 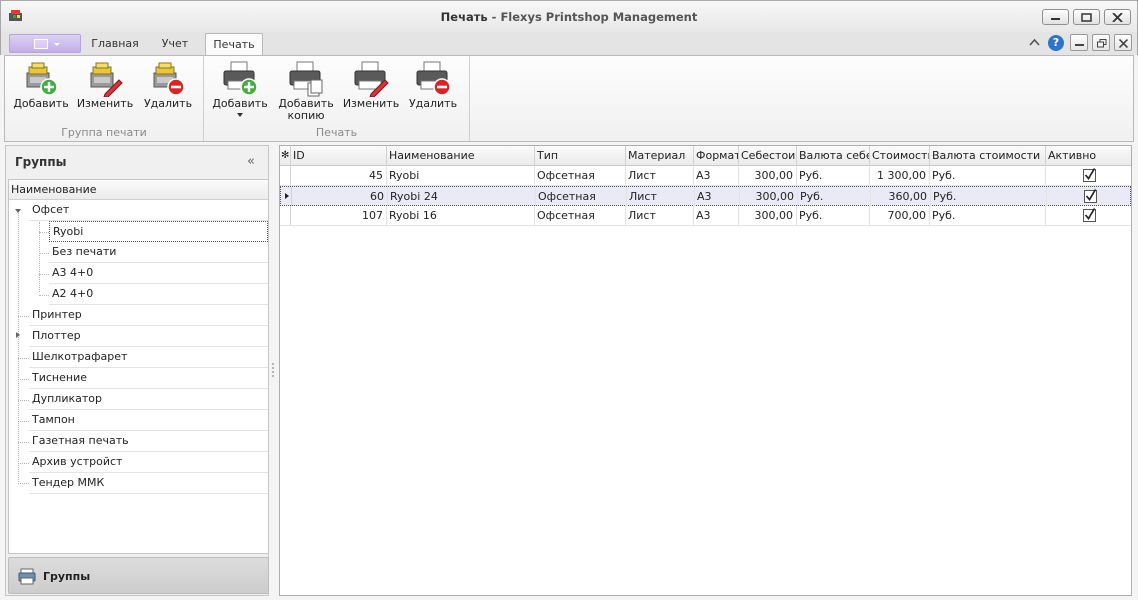 I want to click on window-title-sub: - Flexys Printshop Management, so click(x=592, y=17).